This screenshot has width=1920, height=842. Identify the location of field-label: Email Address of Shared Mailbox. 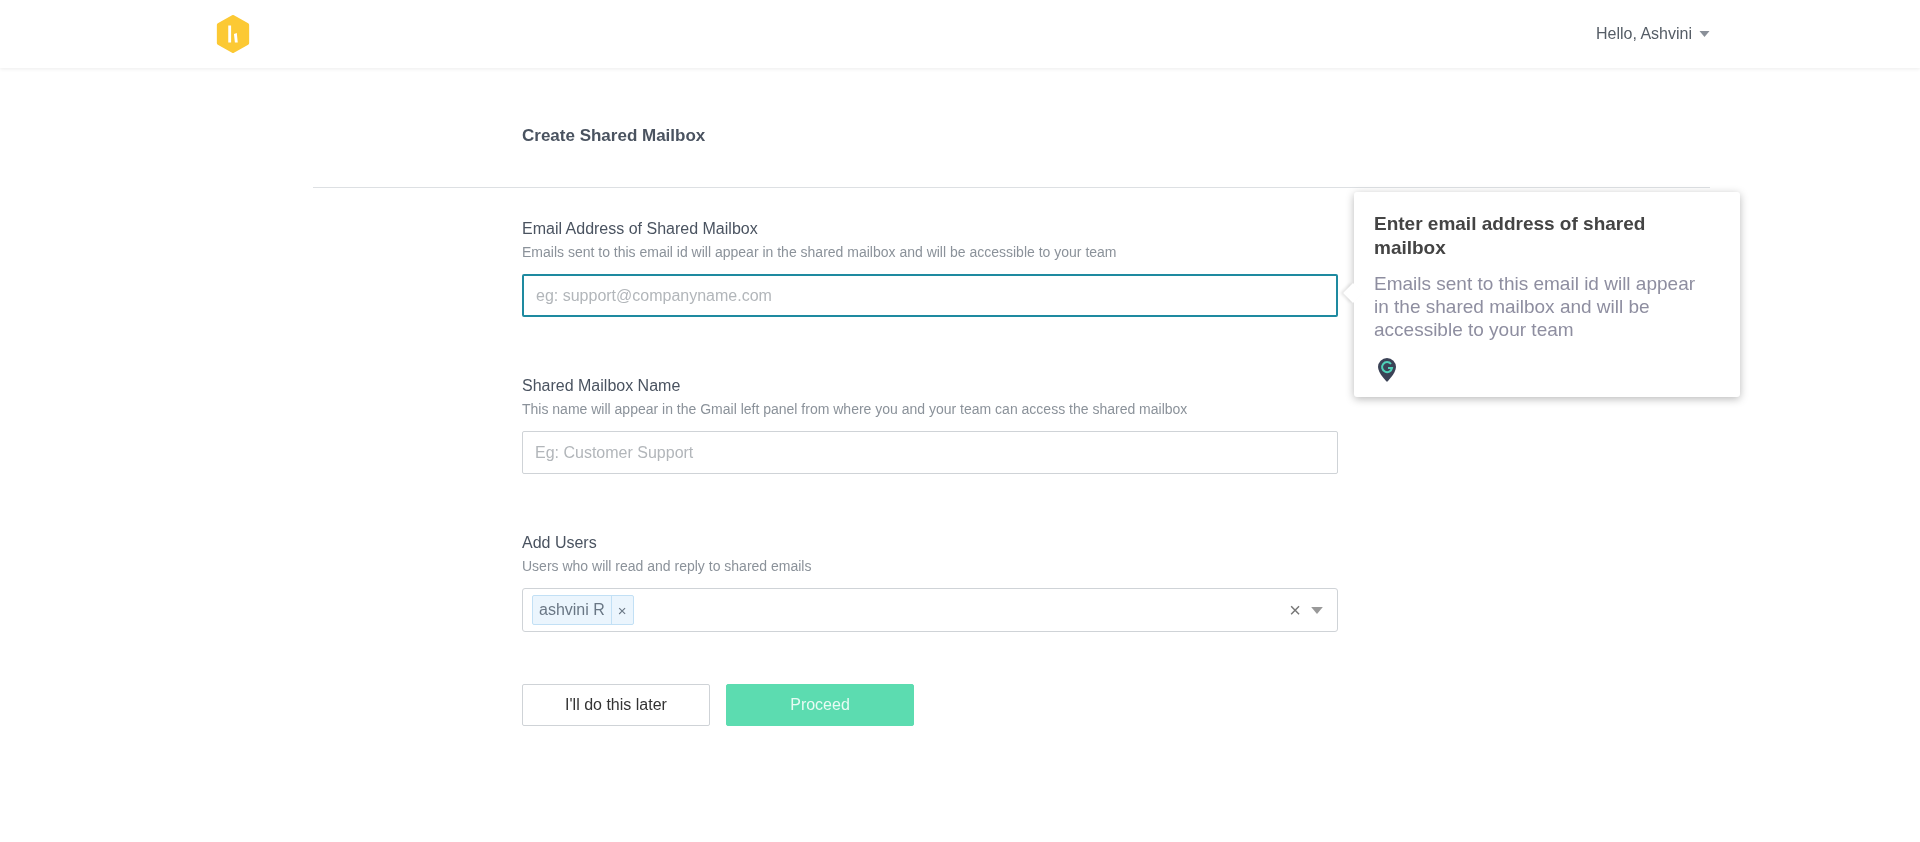
(640, 229).